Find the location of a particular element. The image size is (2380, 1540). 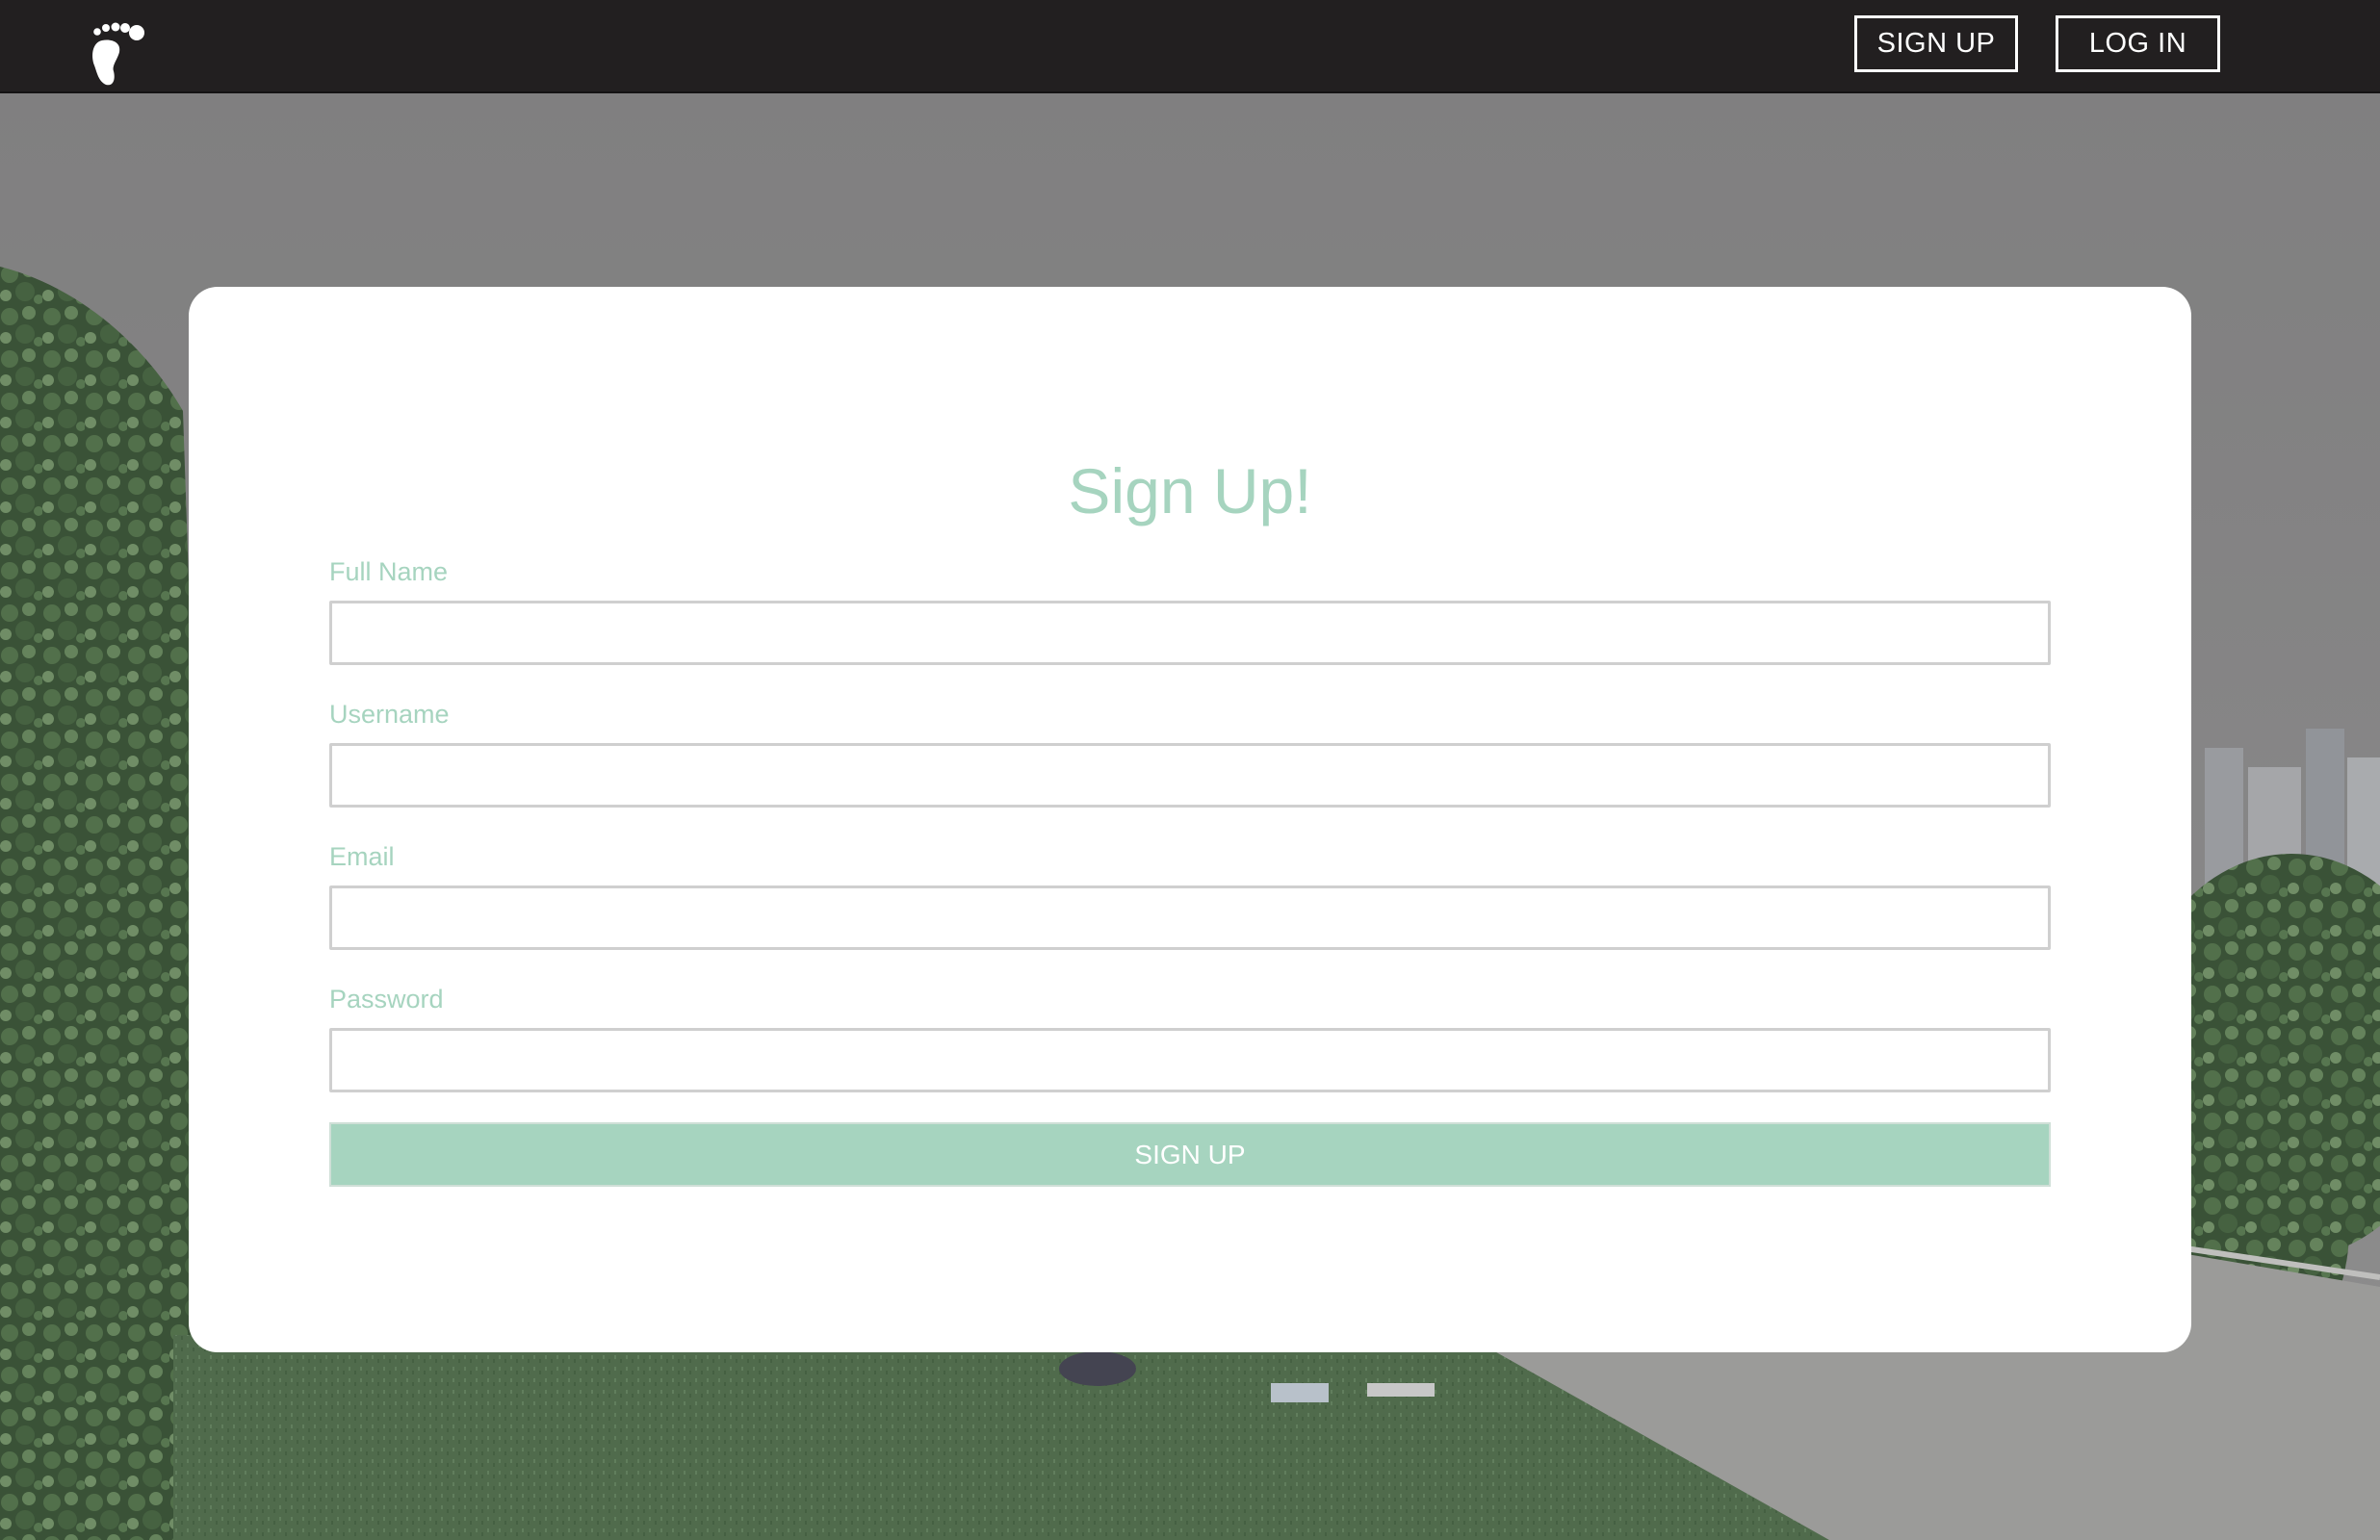

email-input is located at coordinates (1190, 918).